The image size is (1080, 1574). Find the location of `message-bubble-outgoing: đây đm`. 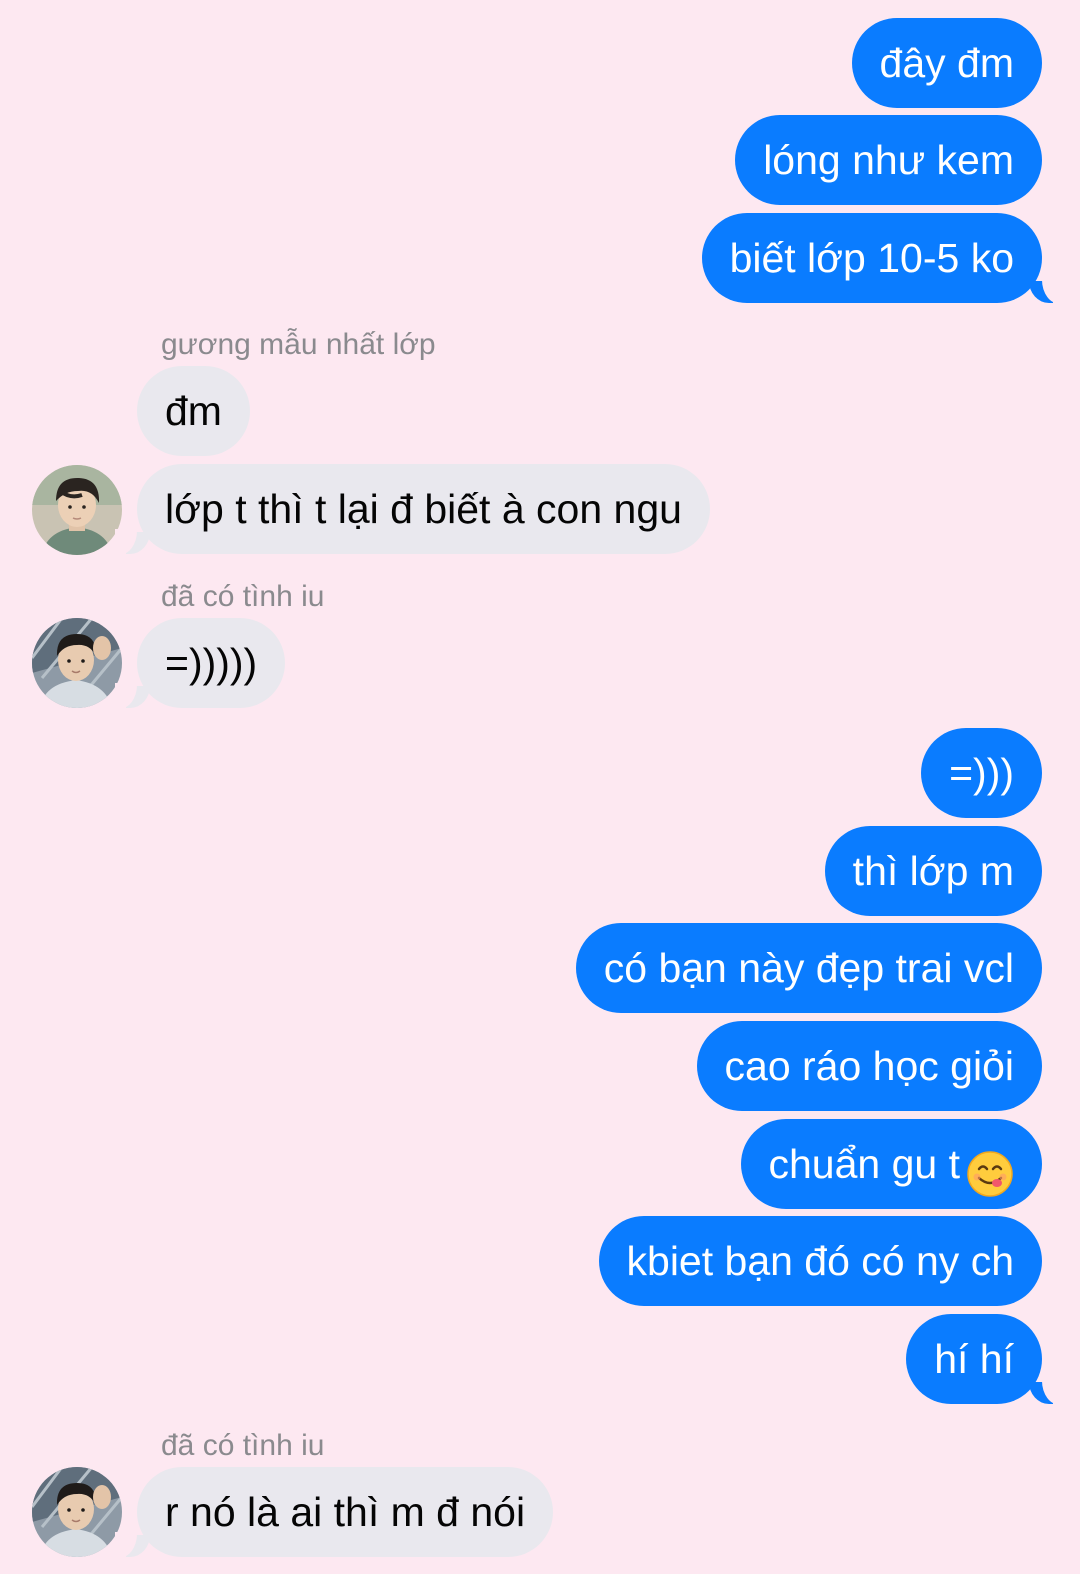

message-bubble-outgoing: đây đm is located at coordinates (946, 63).